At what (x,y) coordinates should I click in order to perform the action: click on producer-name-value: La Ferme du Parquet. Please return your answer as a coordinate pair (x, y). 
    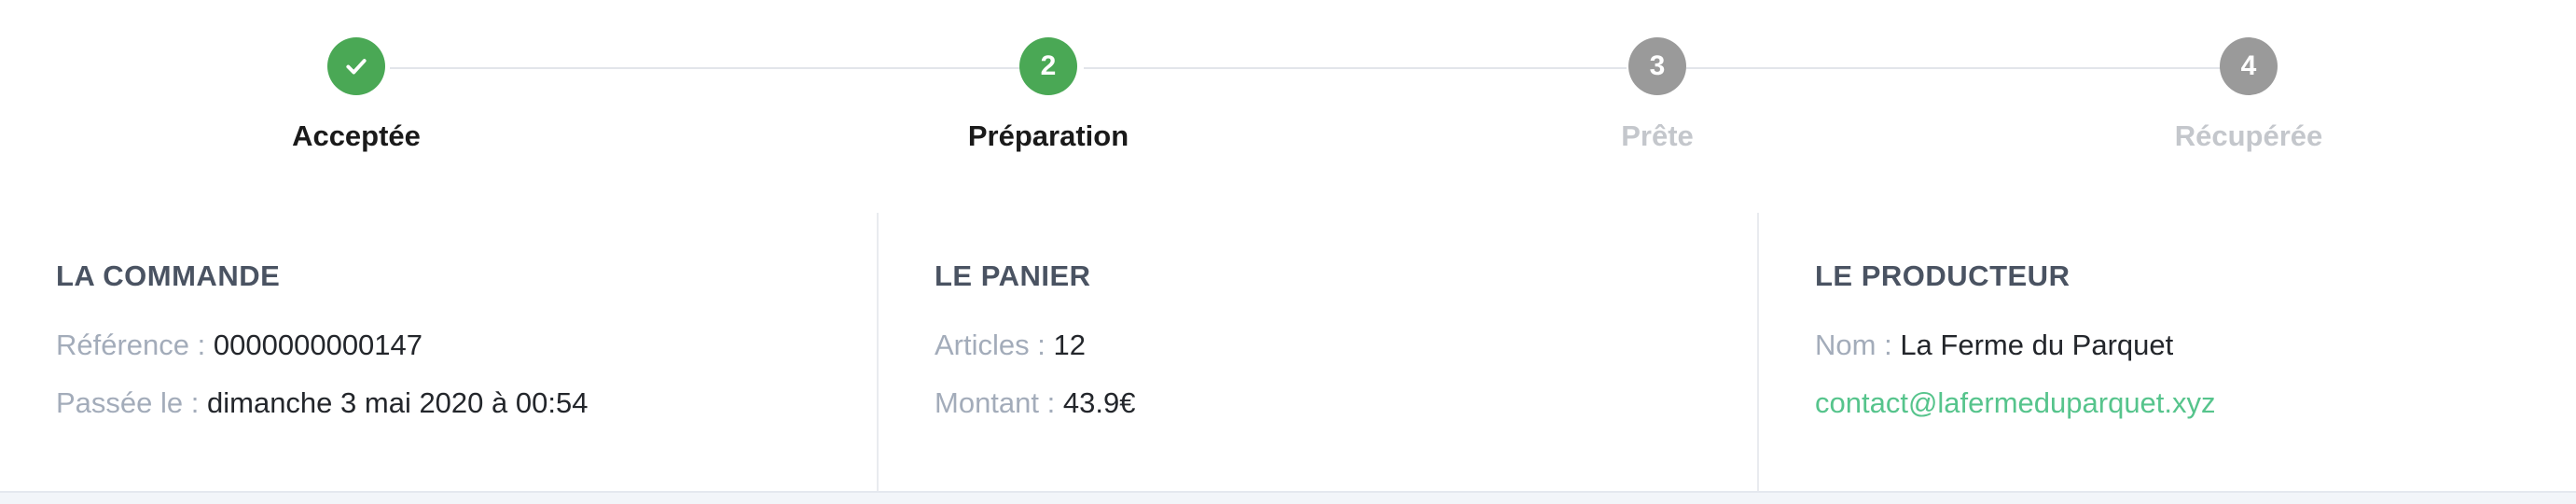
    Looking at the image, I should click on (2037, 345).